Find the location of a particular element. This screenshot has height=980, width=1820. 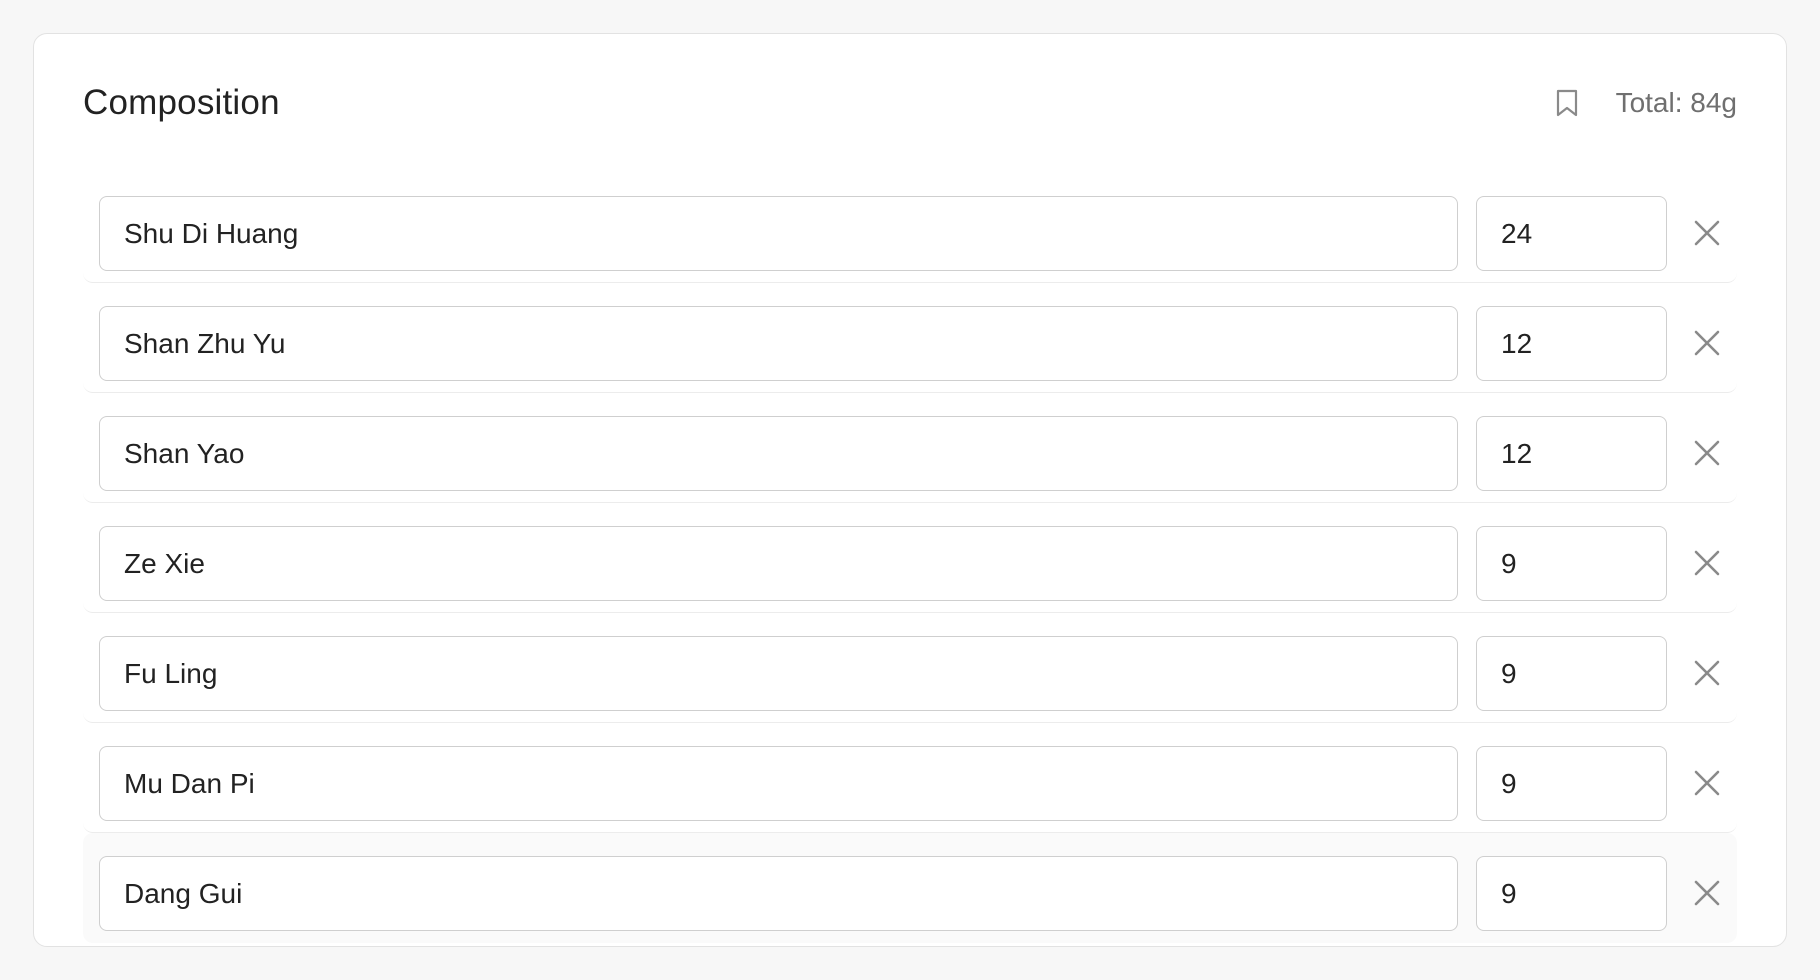

total-weight: Total: 84g is located at coordinates (1676, 102).